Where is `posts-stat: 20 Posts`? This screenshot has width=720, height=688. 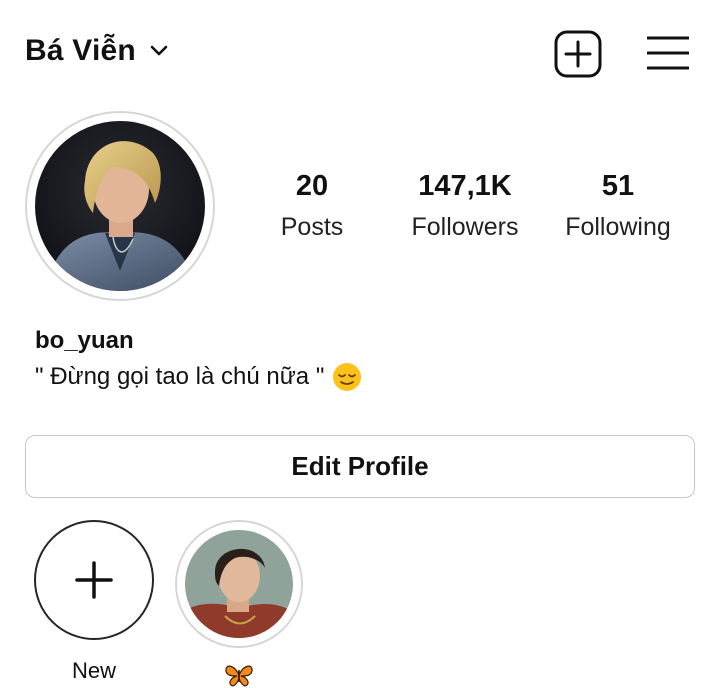 posts-stat: 20 Posts is located at coordinates (312, 206).